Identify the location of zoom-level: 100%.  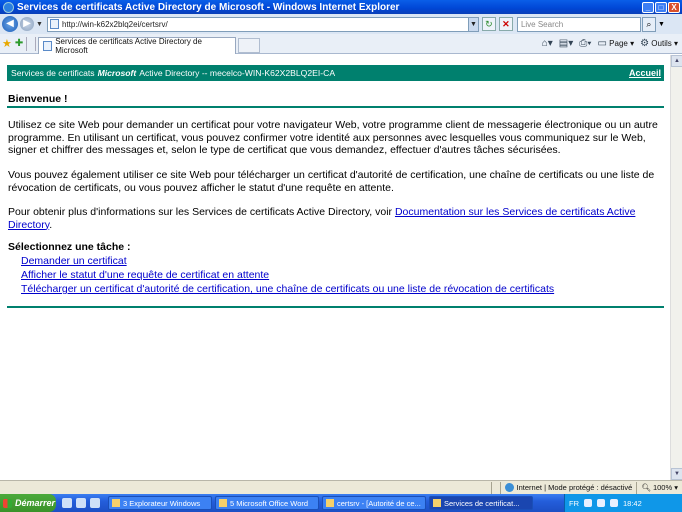
(662, 487).